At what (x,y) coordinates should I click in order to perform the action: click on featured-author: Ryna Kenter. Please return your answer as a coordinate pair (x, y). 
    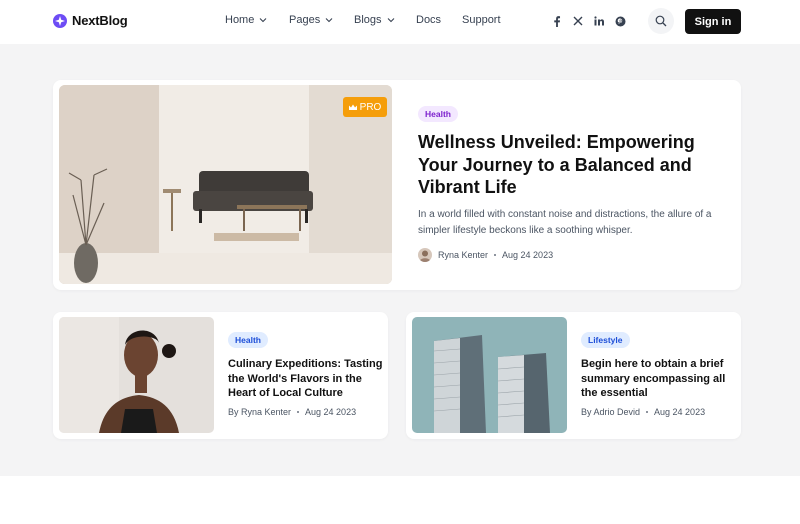
    Looking at the image, I should click on (463, 255).